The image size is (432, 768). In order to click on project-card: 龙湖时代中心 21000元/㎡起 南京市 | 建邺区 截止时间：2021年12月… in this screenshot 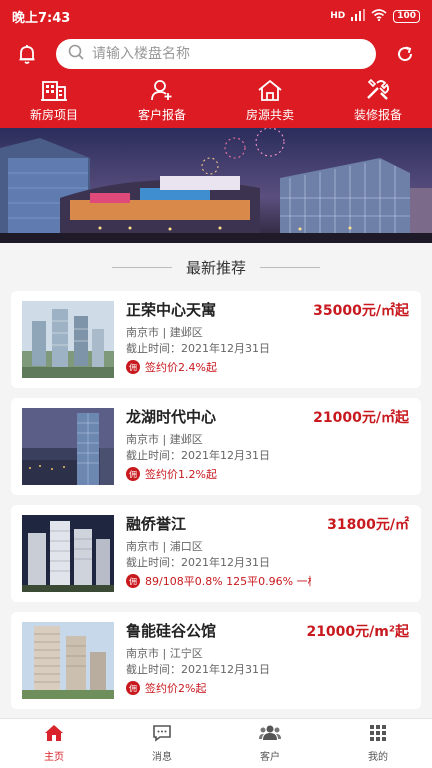, I will do `click(216, 446)`.